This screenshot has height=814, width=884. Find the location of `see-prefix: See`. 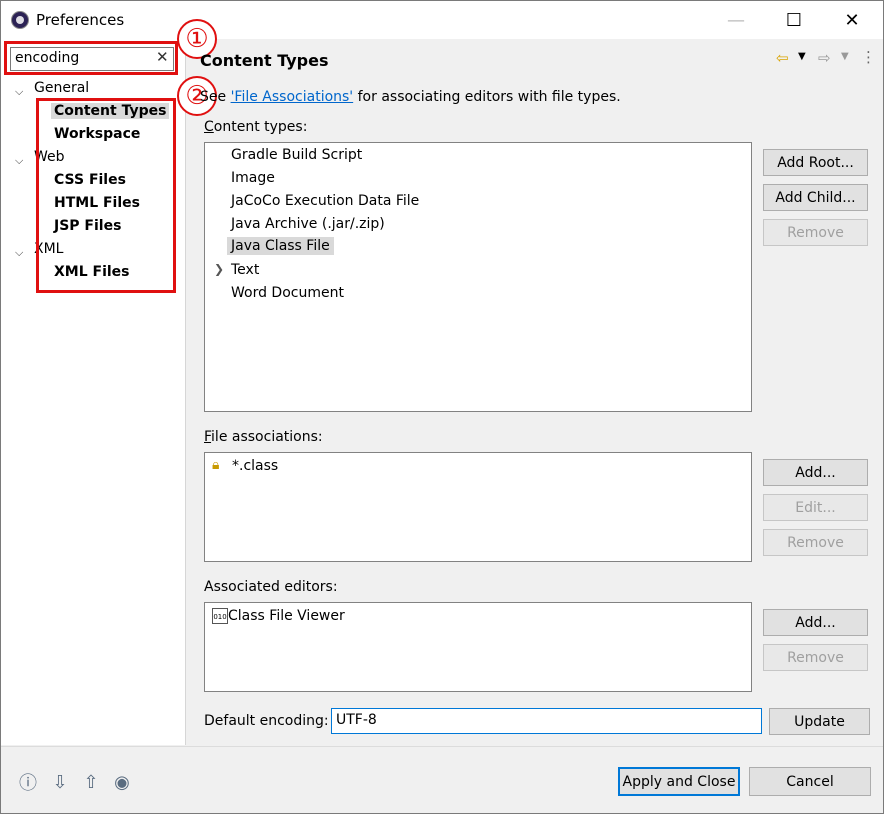

see-prefix: See is located at coordinates (215, 97).